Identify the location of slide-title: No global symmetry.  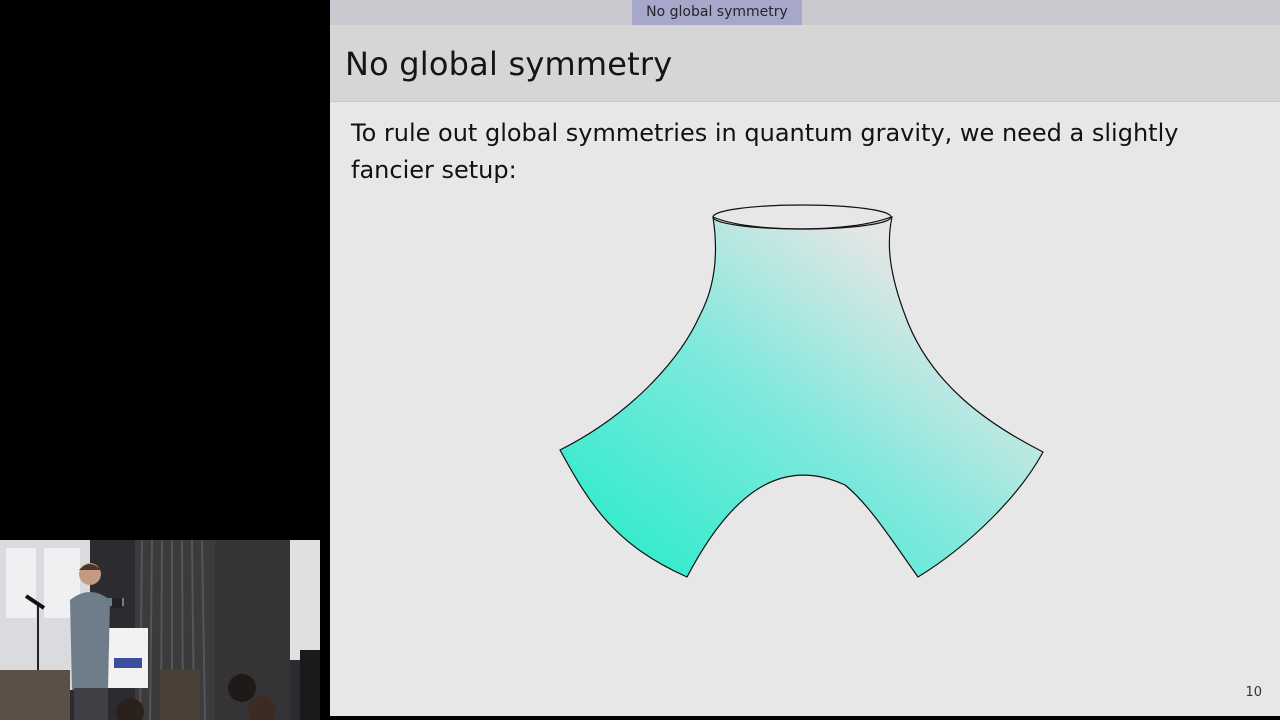
(509, 64).